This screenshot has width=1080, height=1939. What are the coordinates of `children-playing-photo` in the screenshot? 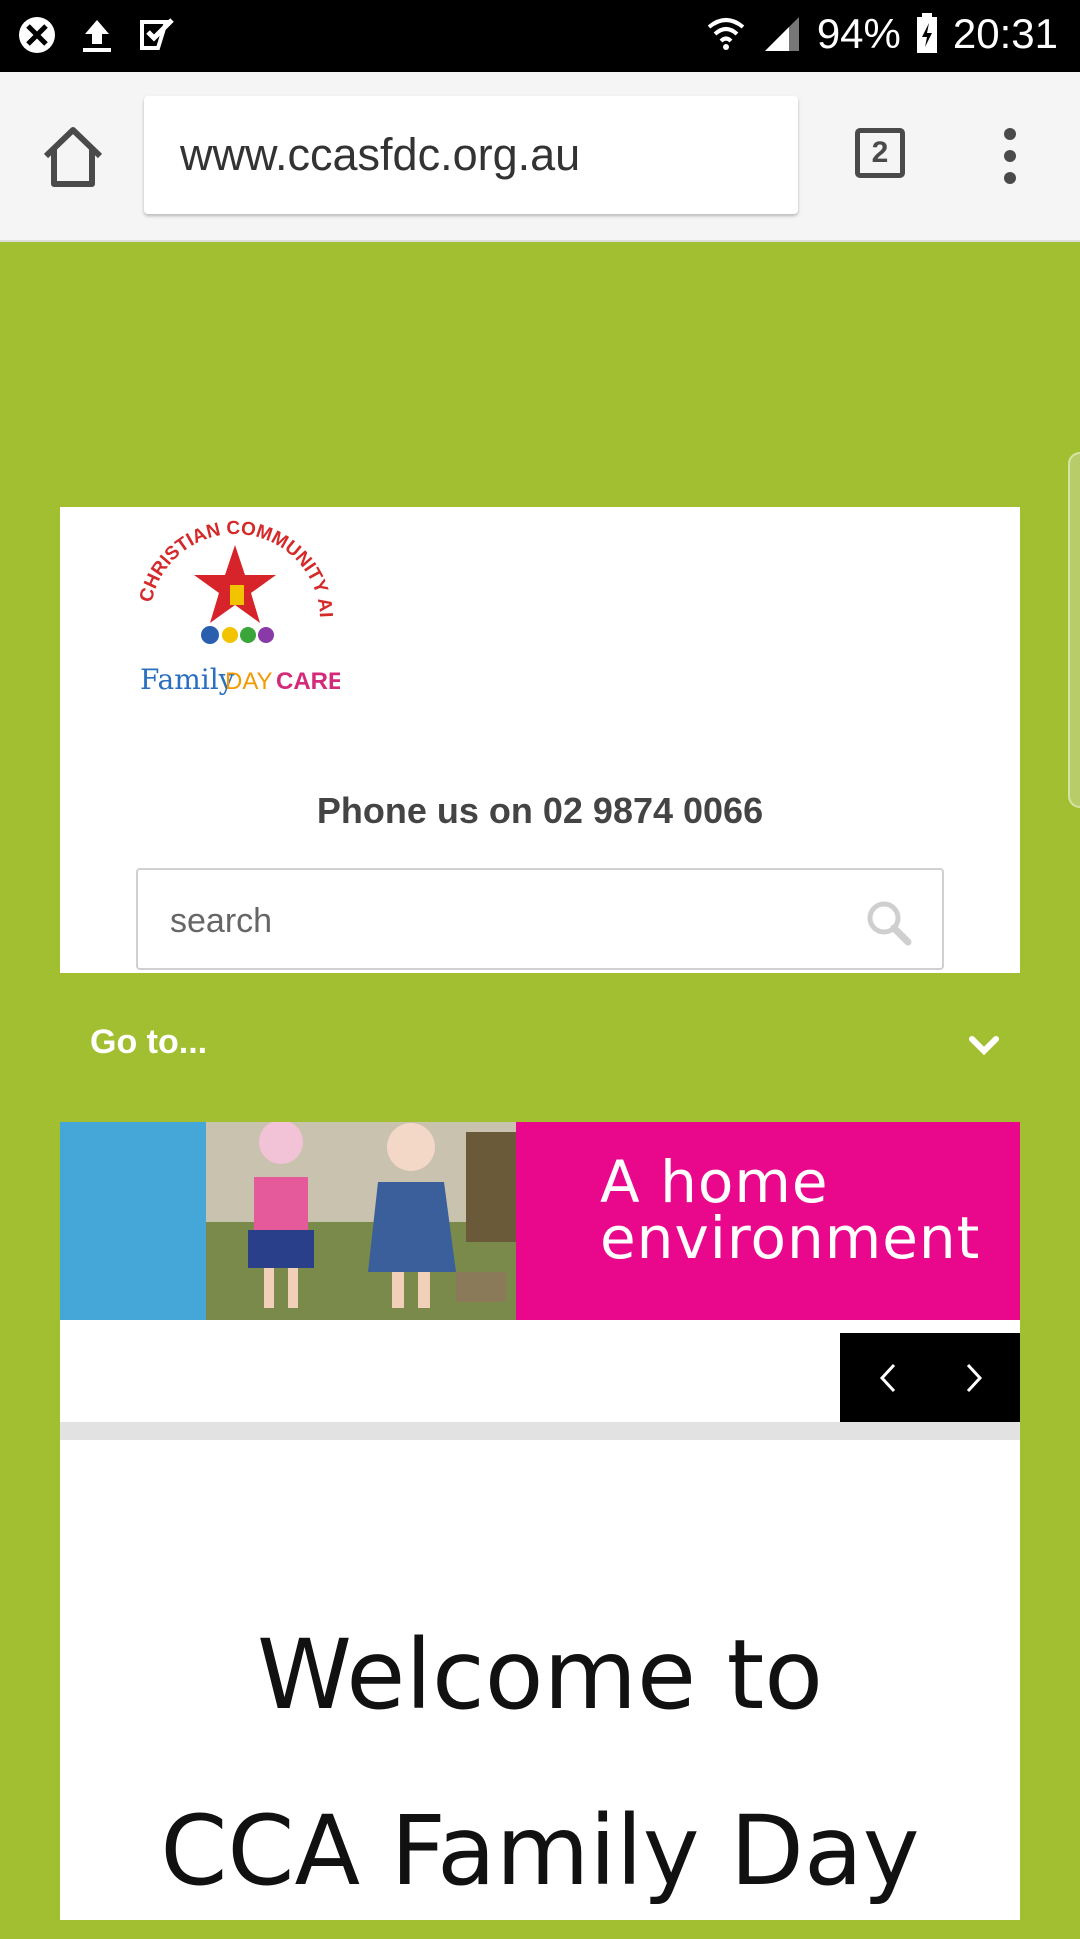 It's located at (361, 1221).